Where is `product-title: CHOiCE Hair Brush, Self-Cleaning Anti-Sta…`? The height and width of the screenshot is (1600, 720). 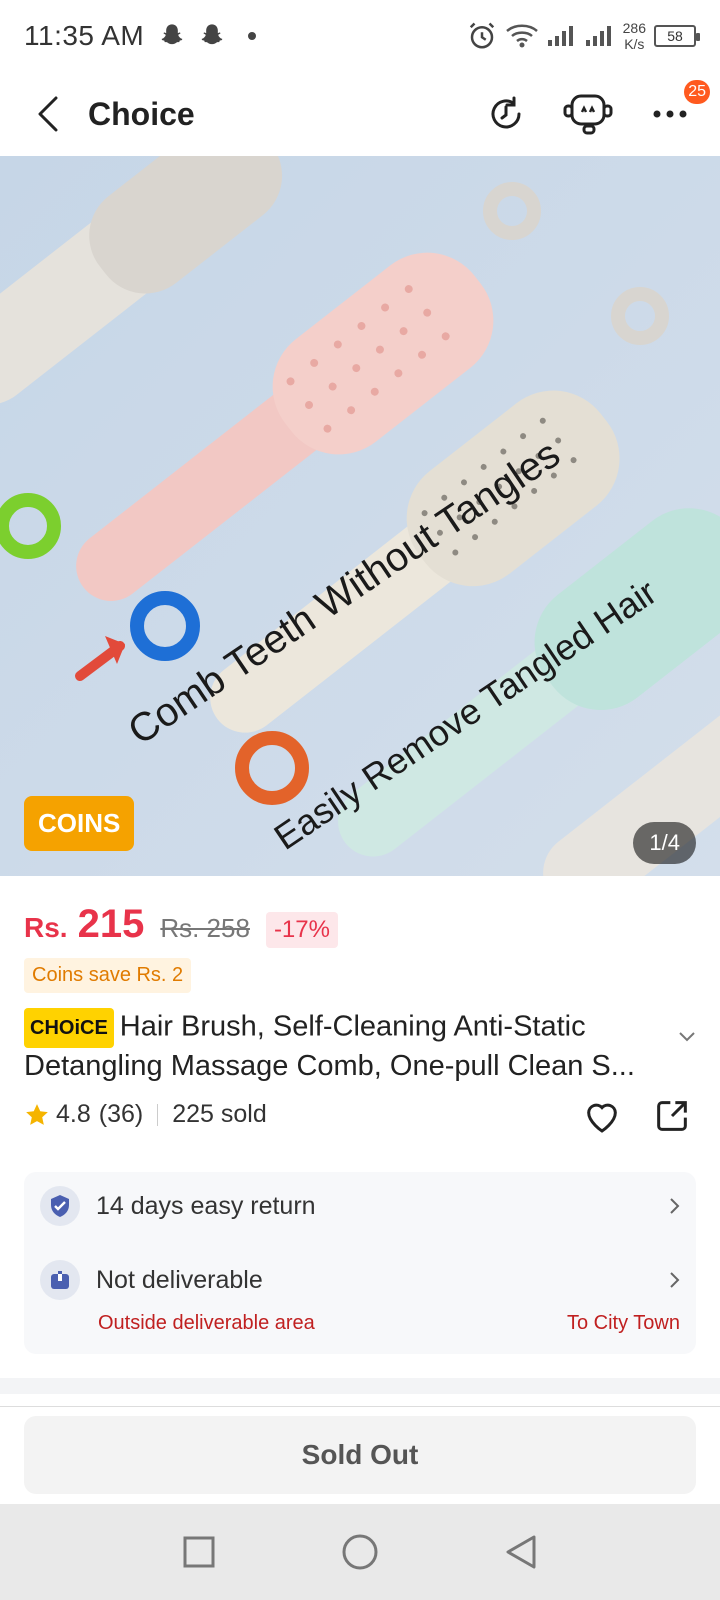 product-title: CHOiCE Hair Brush, Self-Cleaning Anti-Sta… is located at coordinates (349, 1046).